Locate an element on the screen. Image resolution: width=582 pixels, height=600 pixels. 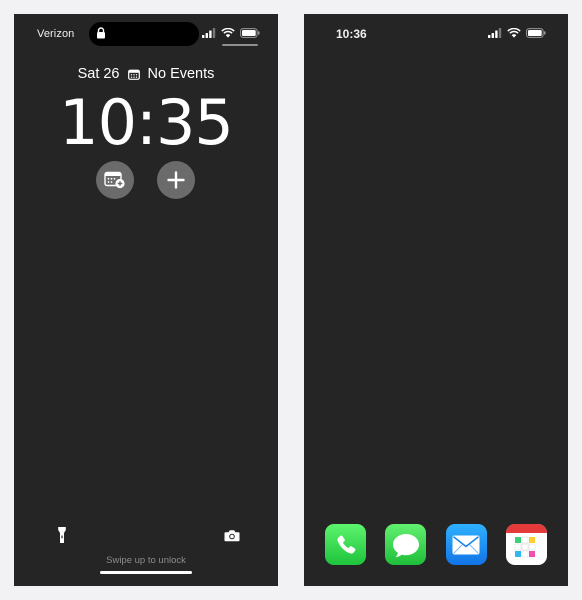
calendar-widget is located at coordinates (115, 180).